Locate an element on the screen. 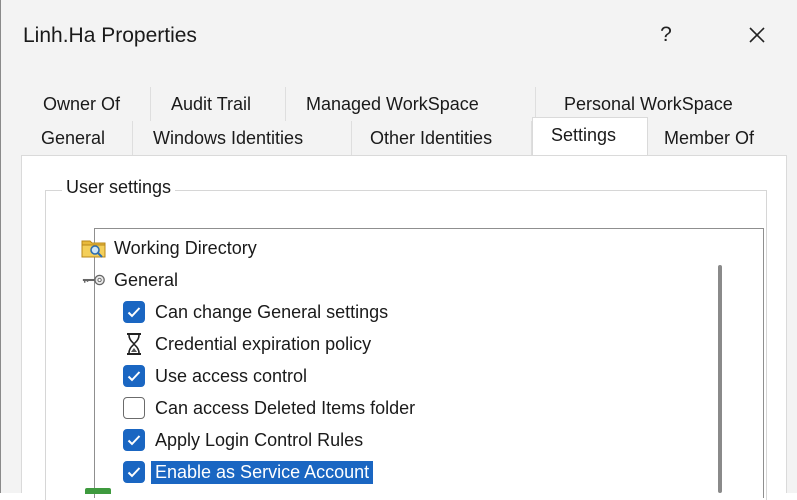 The width and height of the screenshot is (797, 500). close-button is located at coordinates (757, 35).